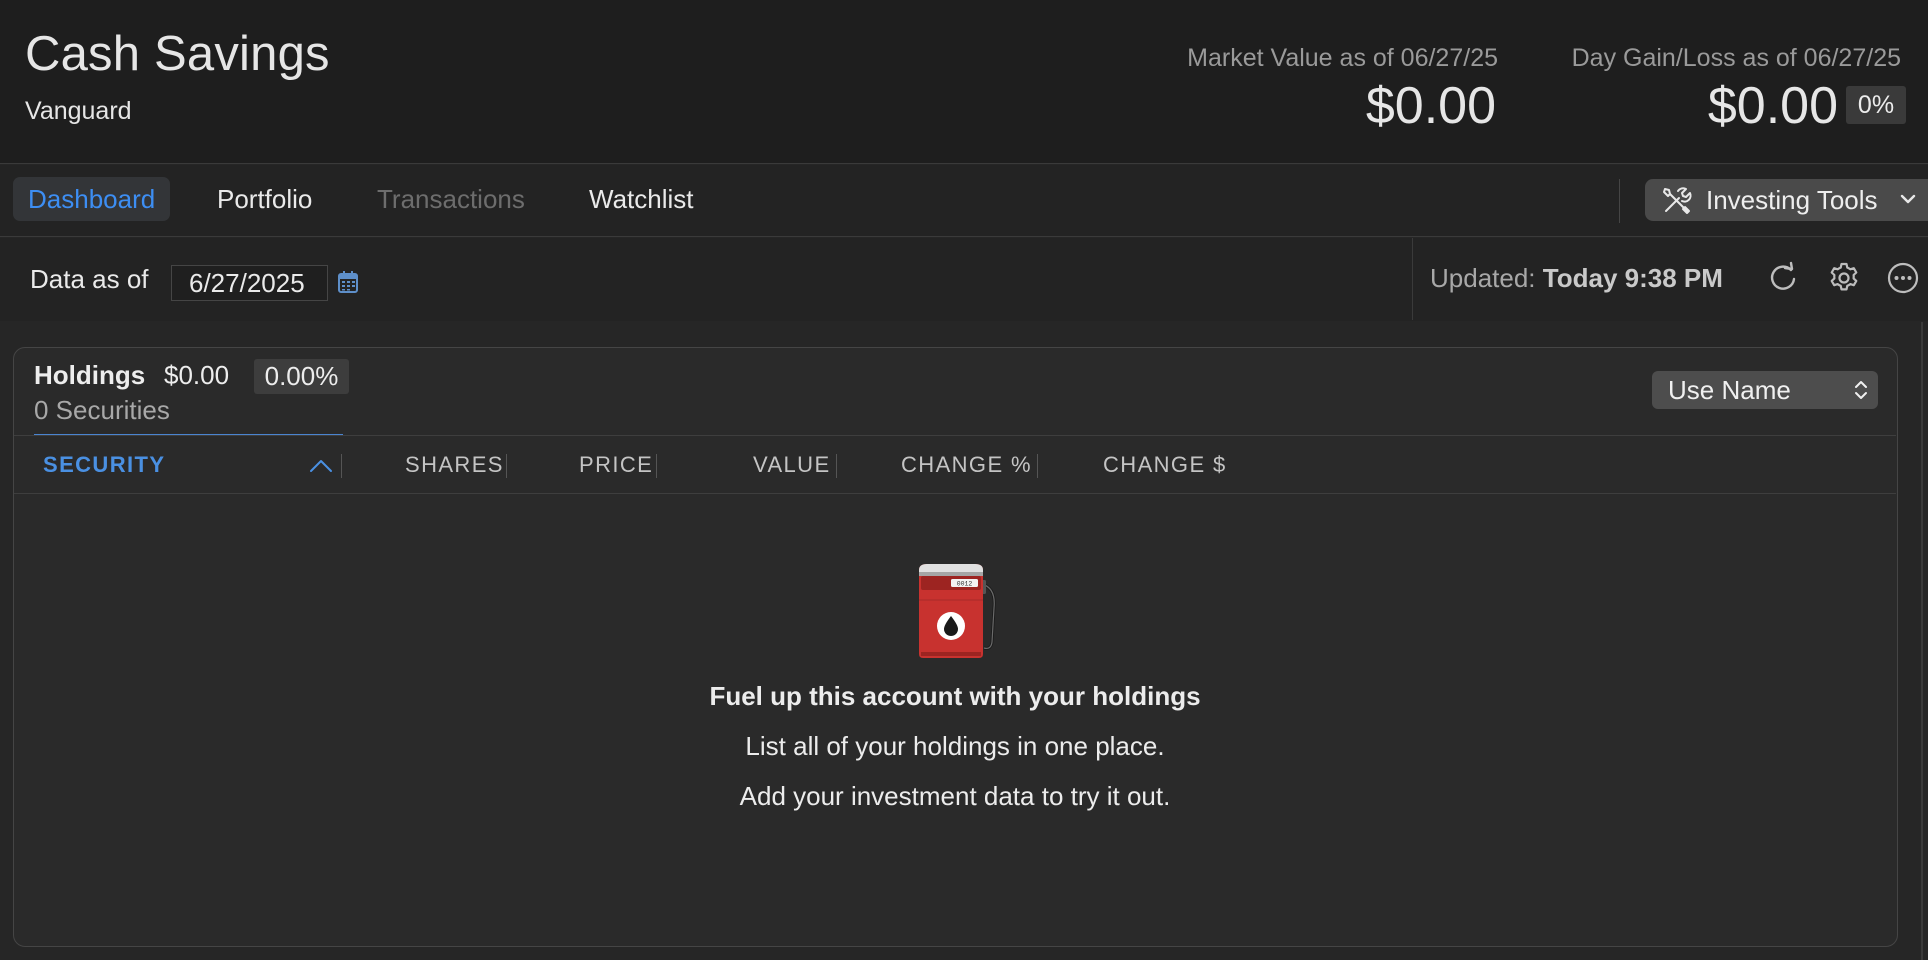 This screenshot has width=1928, height=960. Describe the element at coordinates (955, 796) in the screenshot. I see `empty-state-text: Add your investment data to try it out.` at that location.